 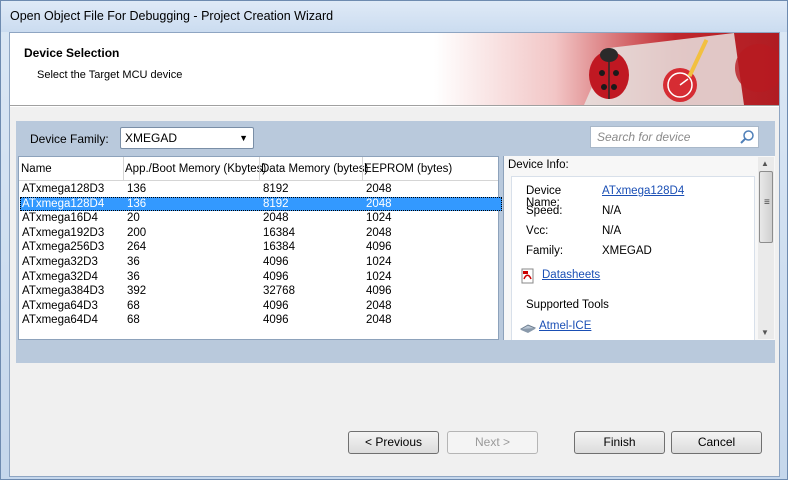 I want to click on cell-name: ATxmega32D3, so click(x=60, y=262).